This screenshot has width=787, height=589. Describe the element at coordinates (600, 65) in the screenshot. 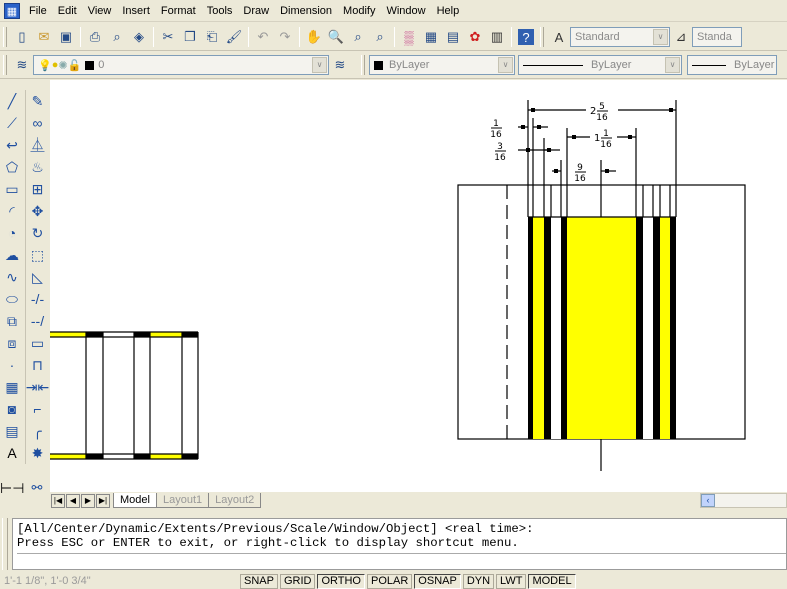

I see `linetype-select: ByLayer ∨` at that location.